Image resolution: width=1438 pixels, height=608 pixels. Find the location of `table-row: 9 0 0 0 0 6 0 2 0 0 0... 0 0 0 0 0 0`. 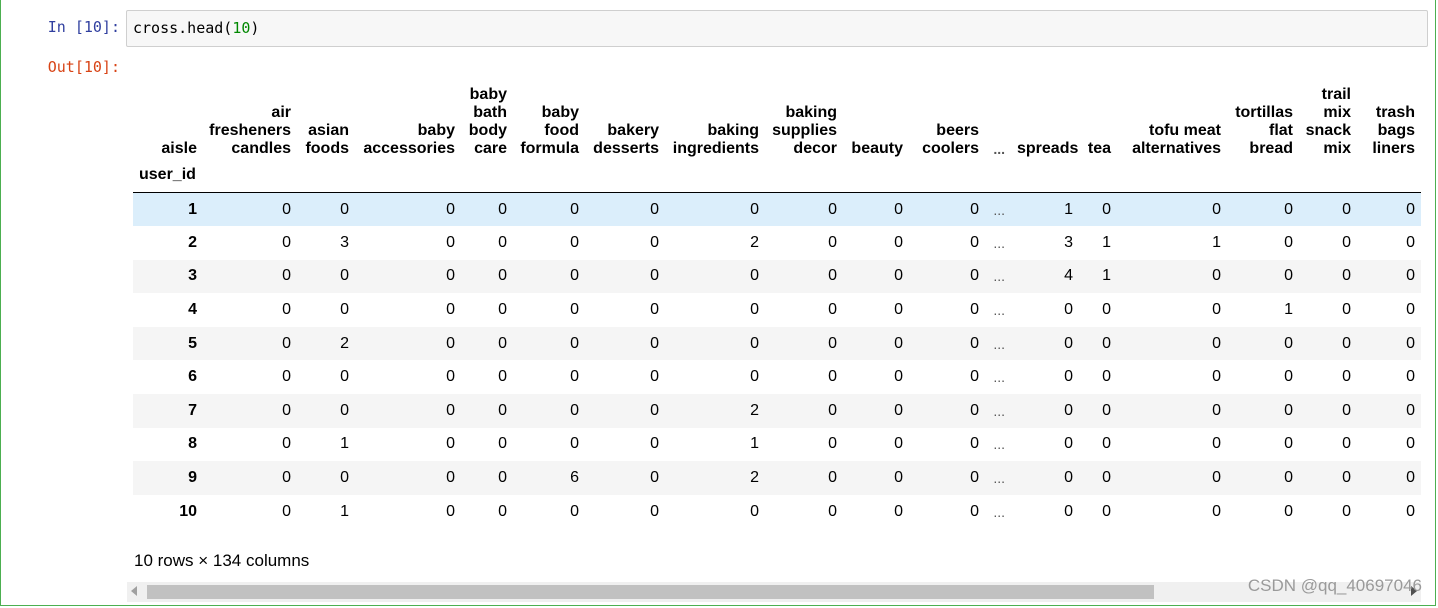

table-row: 9 0 0 0 0 6 0 2 0 0 0... 0 0 0 0 0 0 is located at coordinates (777, 478).